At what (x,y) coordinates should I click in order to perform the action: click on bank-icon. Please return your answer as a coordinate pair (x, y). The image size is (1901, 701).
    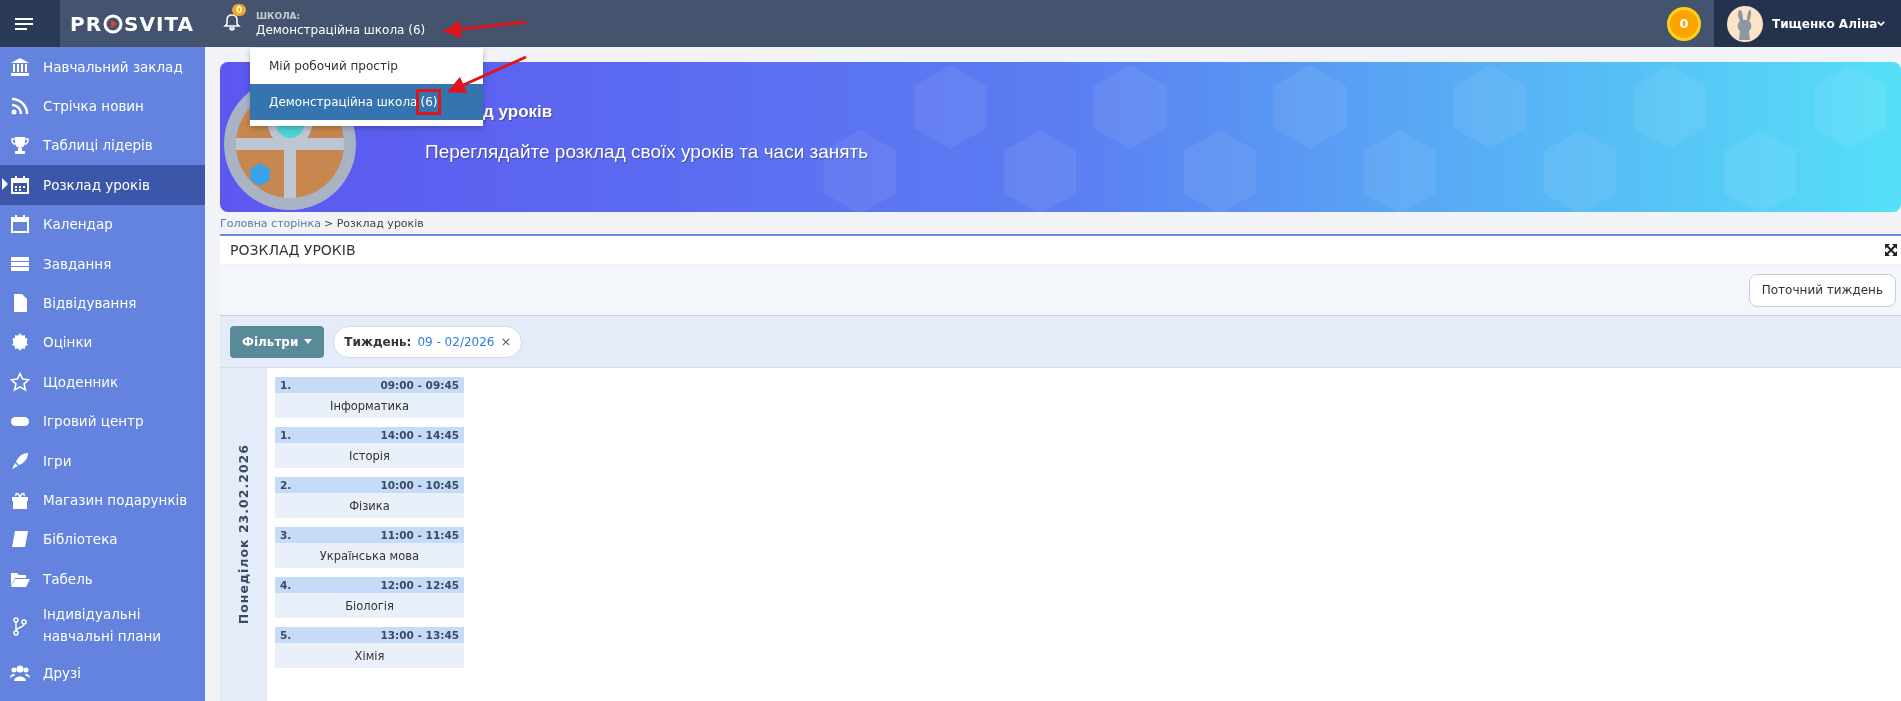
    Looking at the image, I should click on (20, 66).